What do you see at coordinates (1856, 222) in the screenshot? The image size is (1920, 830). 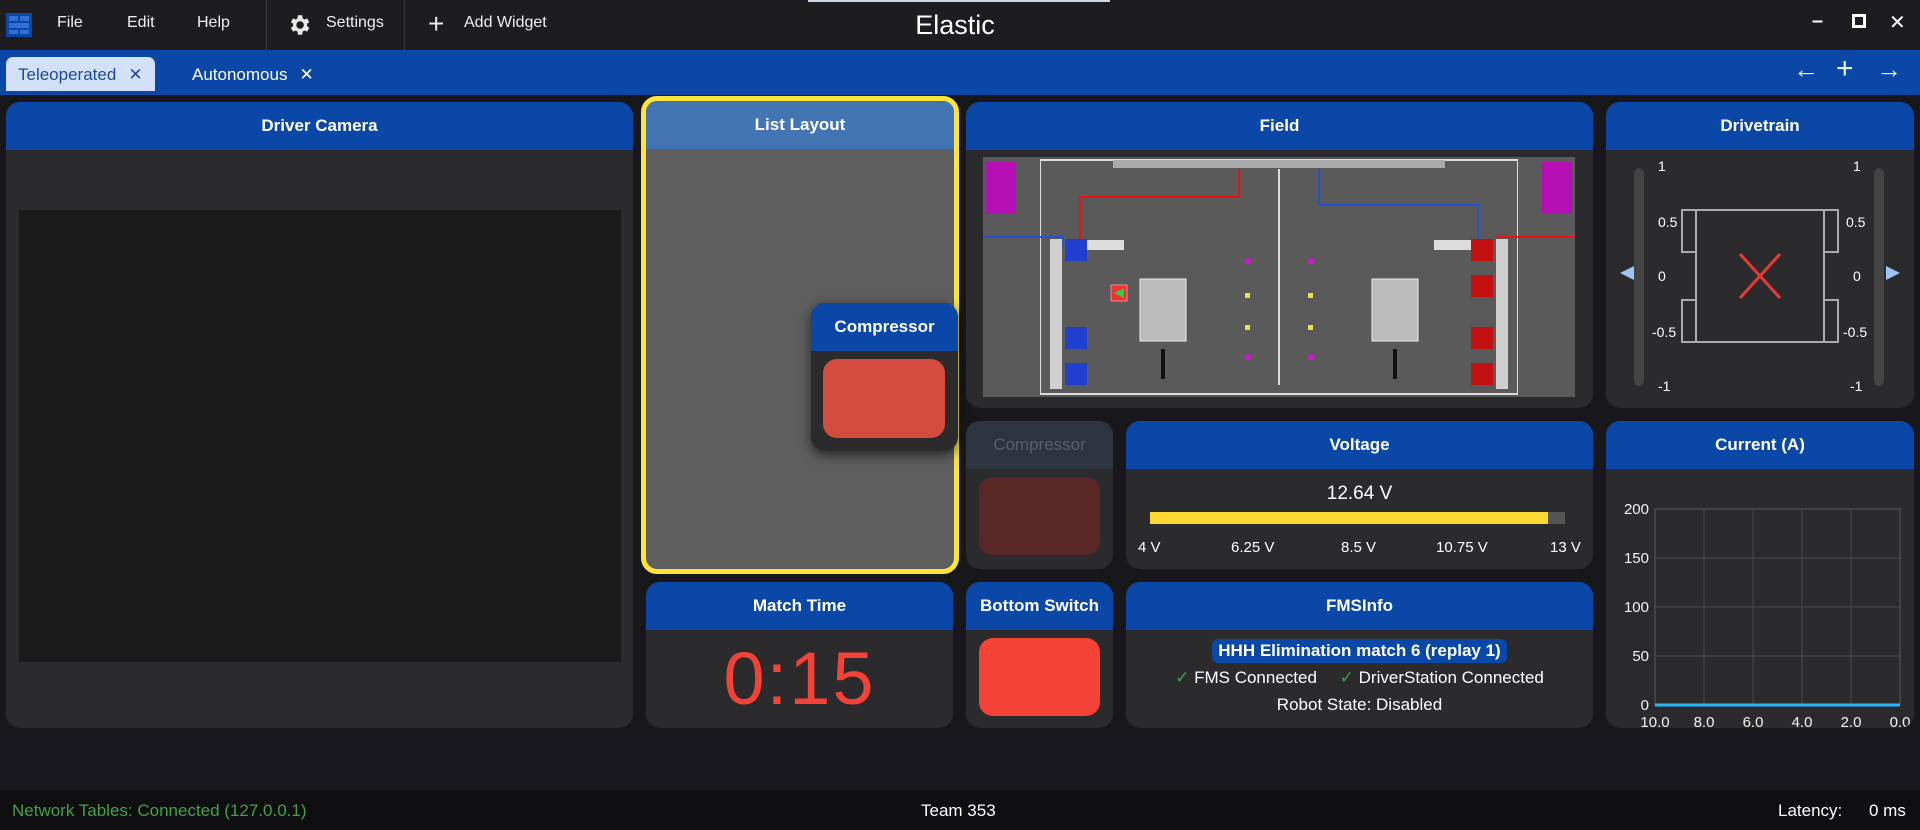 I see `right-tick-label: 0.5` at bounding box center [1856, 222].